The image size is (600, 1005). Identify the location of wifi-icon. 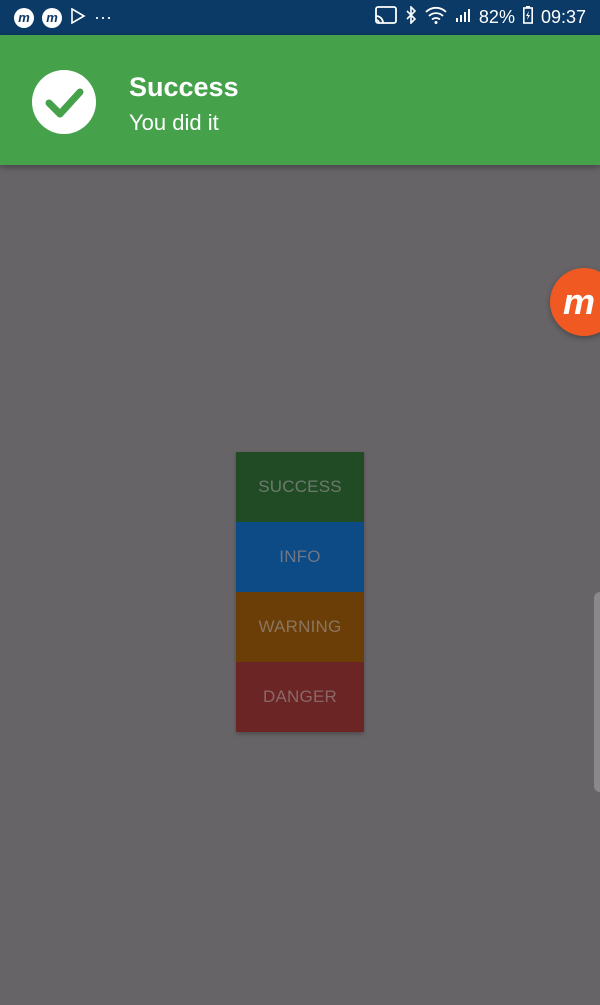
(436, 17).